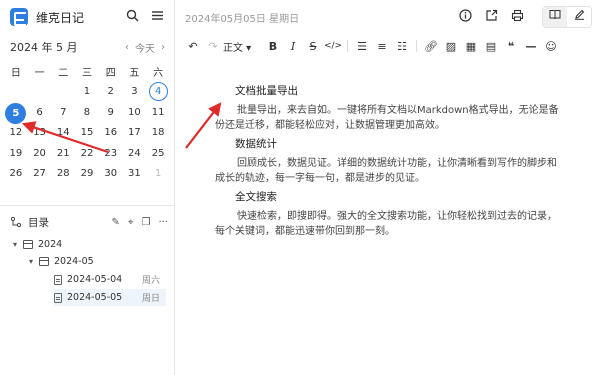 This screenshot has width=600, height=375. What do you see at coordinates (87, 205) in the screenshot?
I see `sidebar-divider` at bounding box center [87, 205].